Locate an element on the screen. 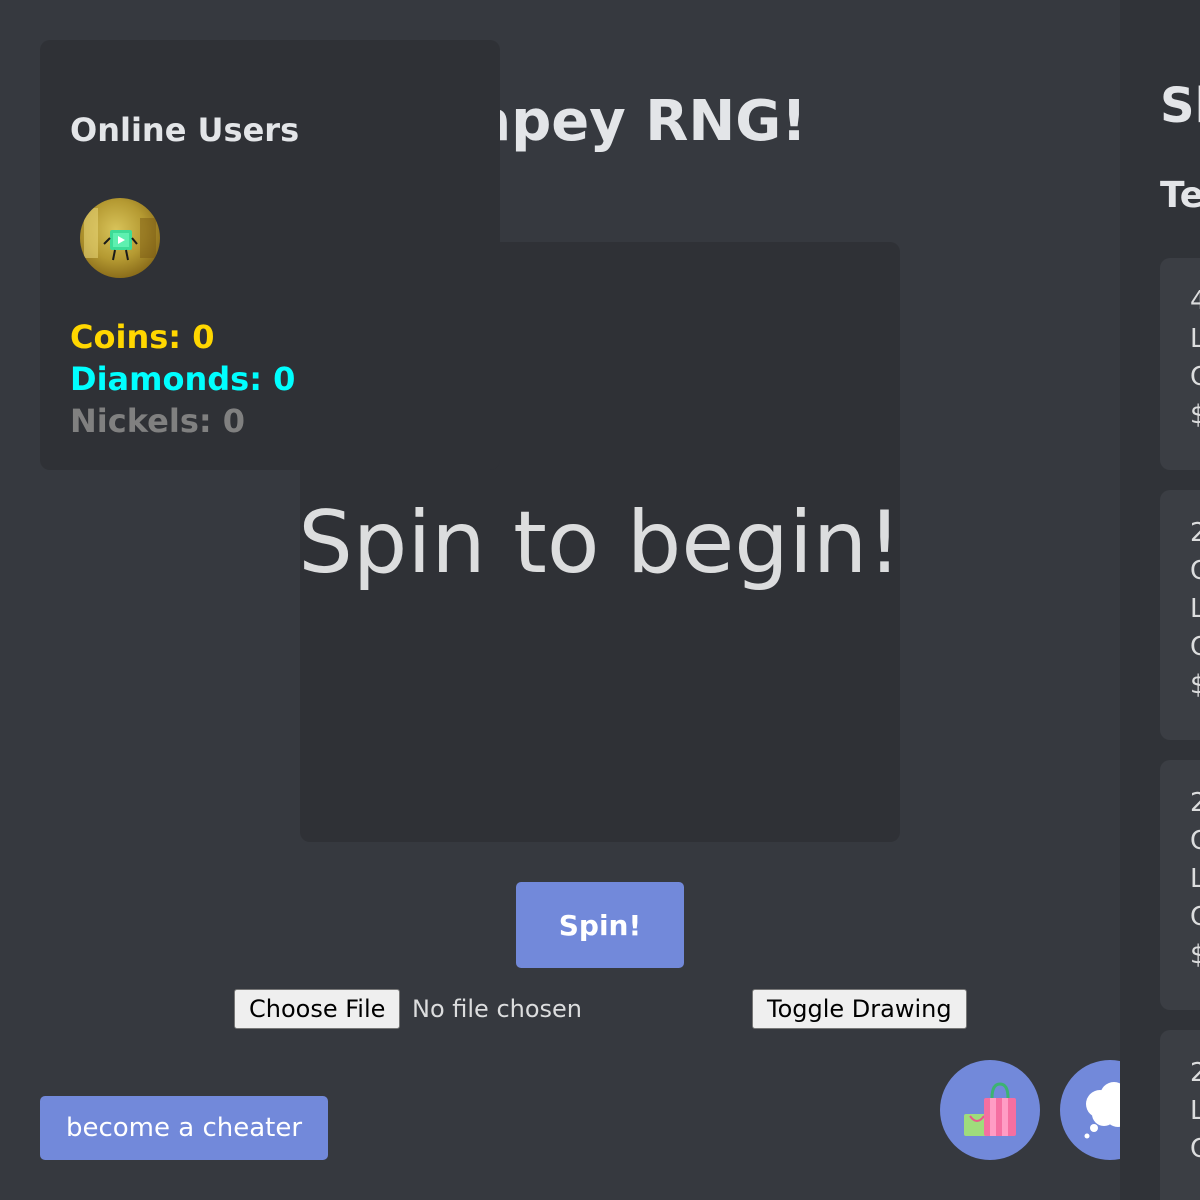 The image size is (1200, 1200). shop-card: 4 L C $ is located at coordinates (1180, 364).